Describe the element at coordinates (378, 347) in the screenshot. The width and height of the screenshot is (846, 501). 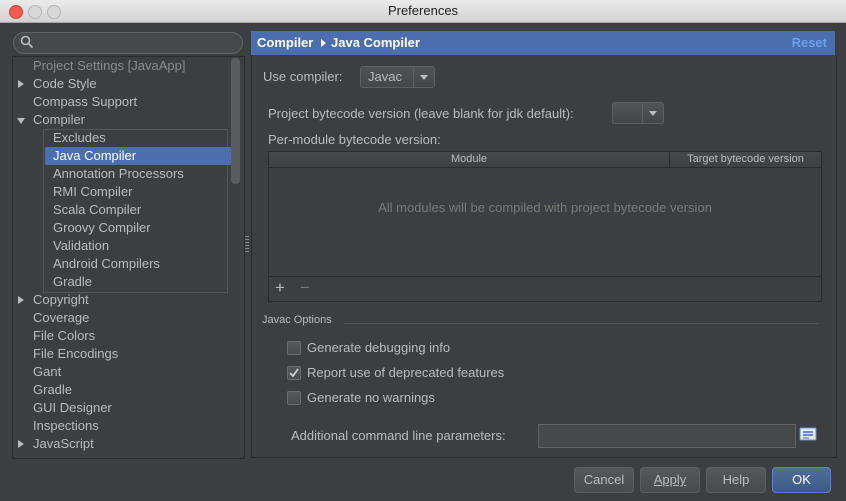
I see `debugging-info-label: Generate debugging info` at that location.